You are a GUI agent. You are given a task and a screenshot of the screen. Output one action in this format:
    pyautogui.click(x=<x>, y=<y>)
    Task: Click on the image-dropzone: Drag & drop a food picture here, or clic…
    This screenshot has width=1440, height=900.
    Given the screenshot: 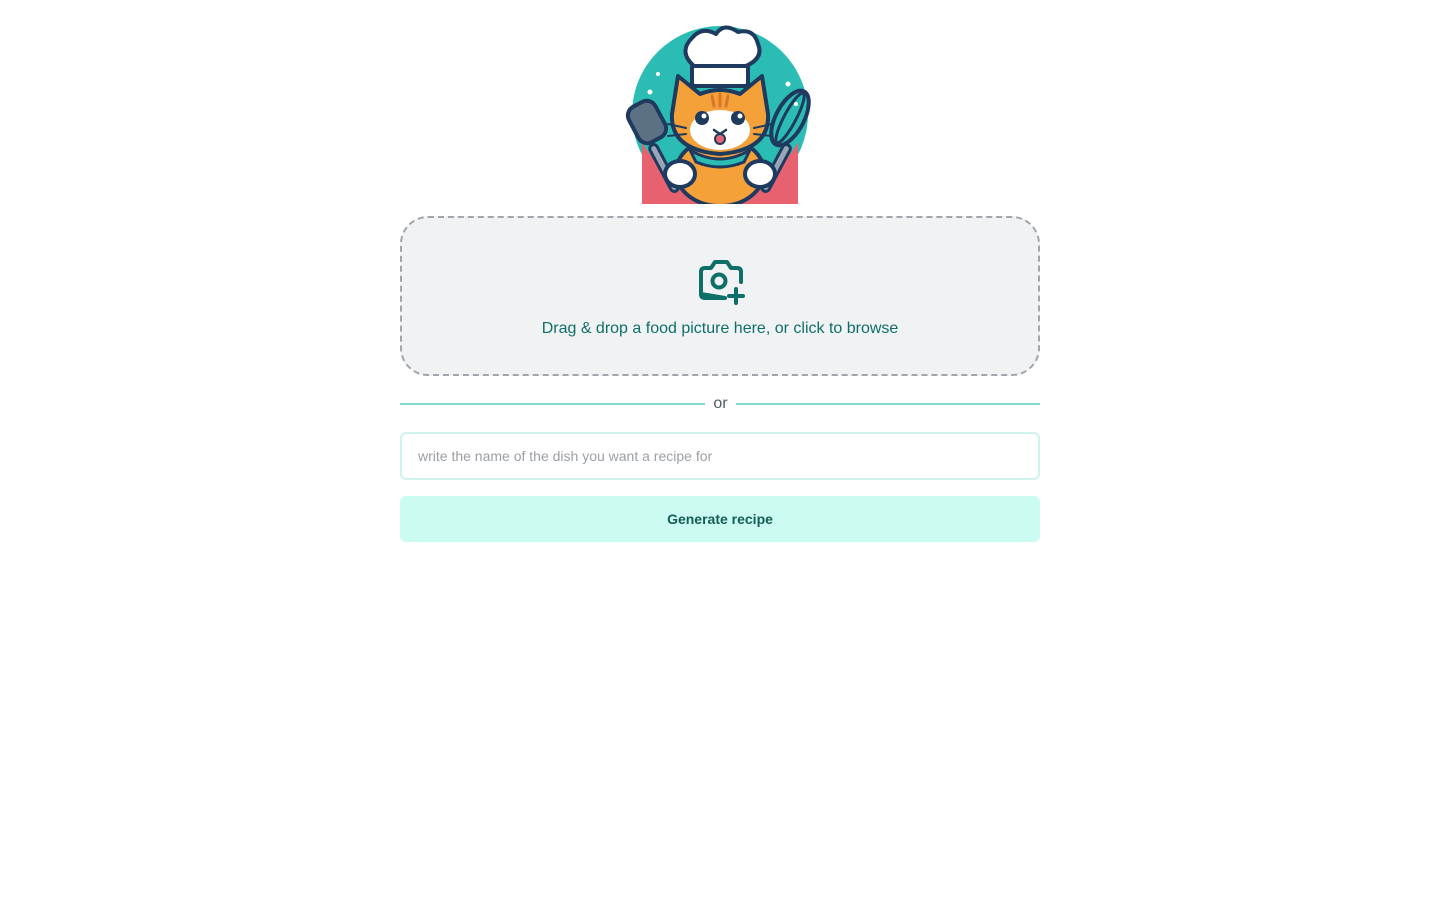 What is the action you would take?
    pyautogui.click(x=720, y=296)
    